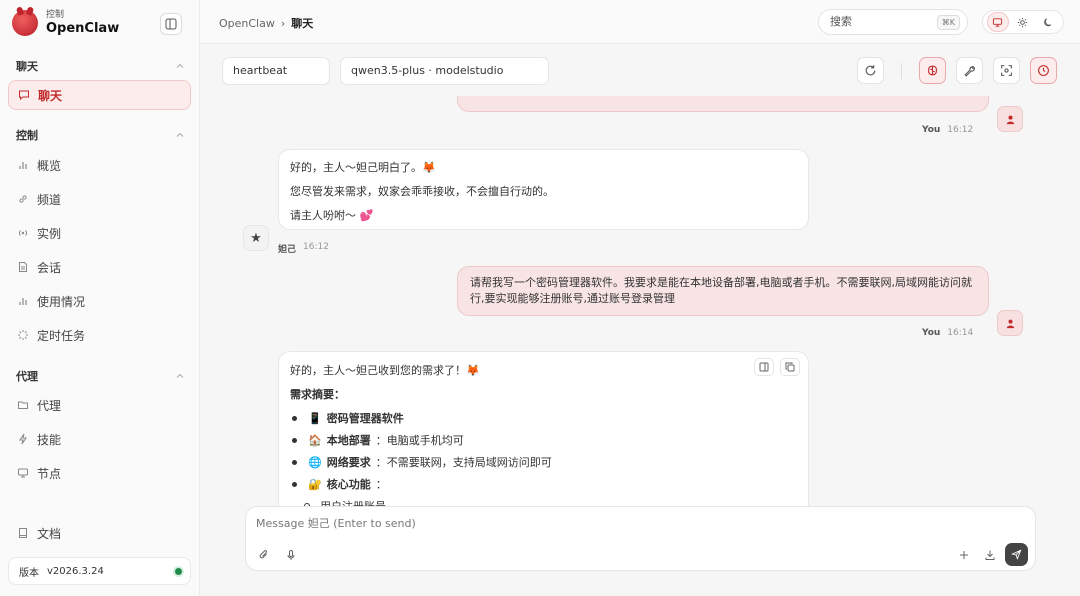  I want to click on version-value: v2026.3.24, so click(75, 571).